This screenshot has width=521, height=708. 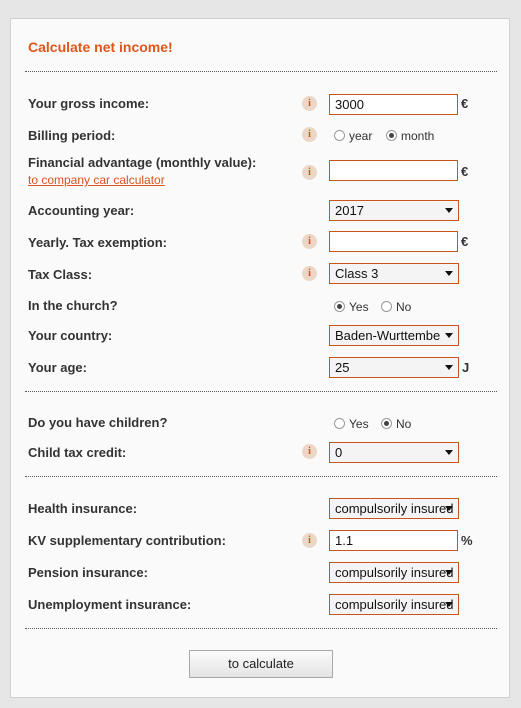 What do you see at coordinates (339, 306) in the screenshot?
I see `church-yes-radio` at bounding box center [339, 306].